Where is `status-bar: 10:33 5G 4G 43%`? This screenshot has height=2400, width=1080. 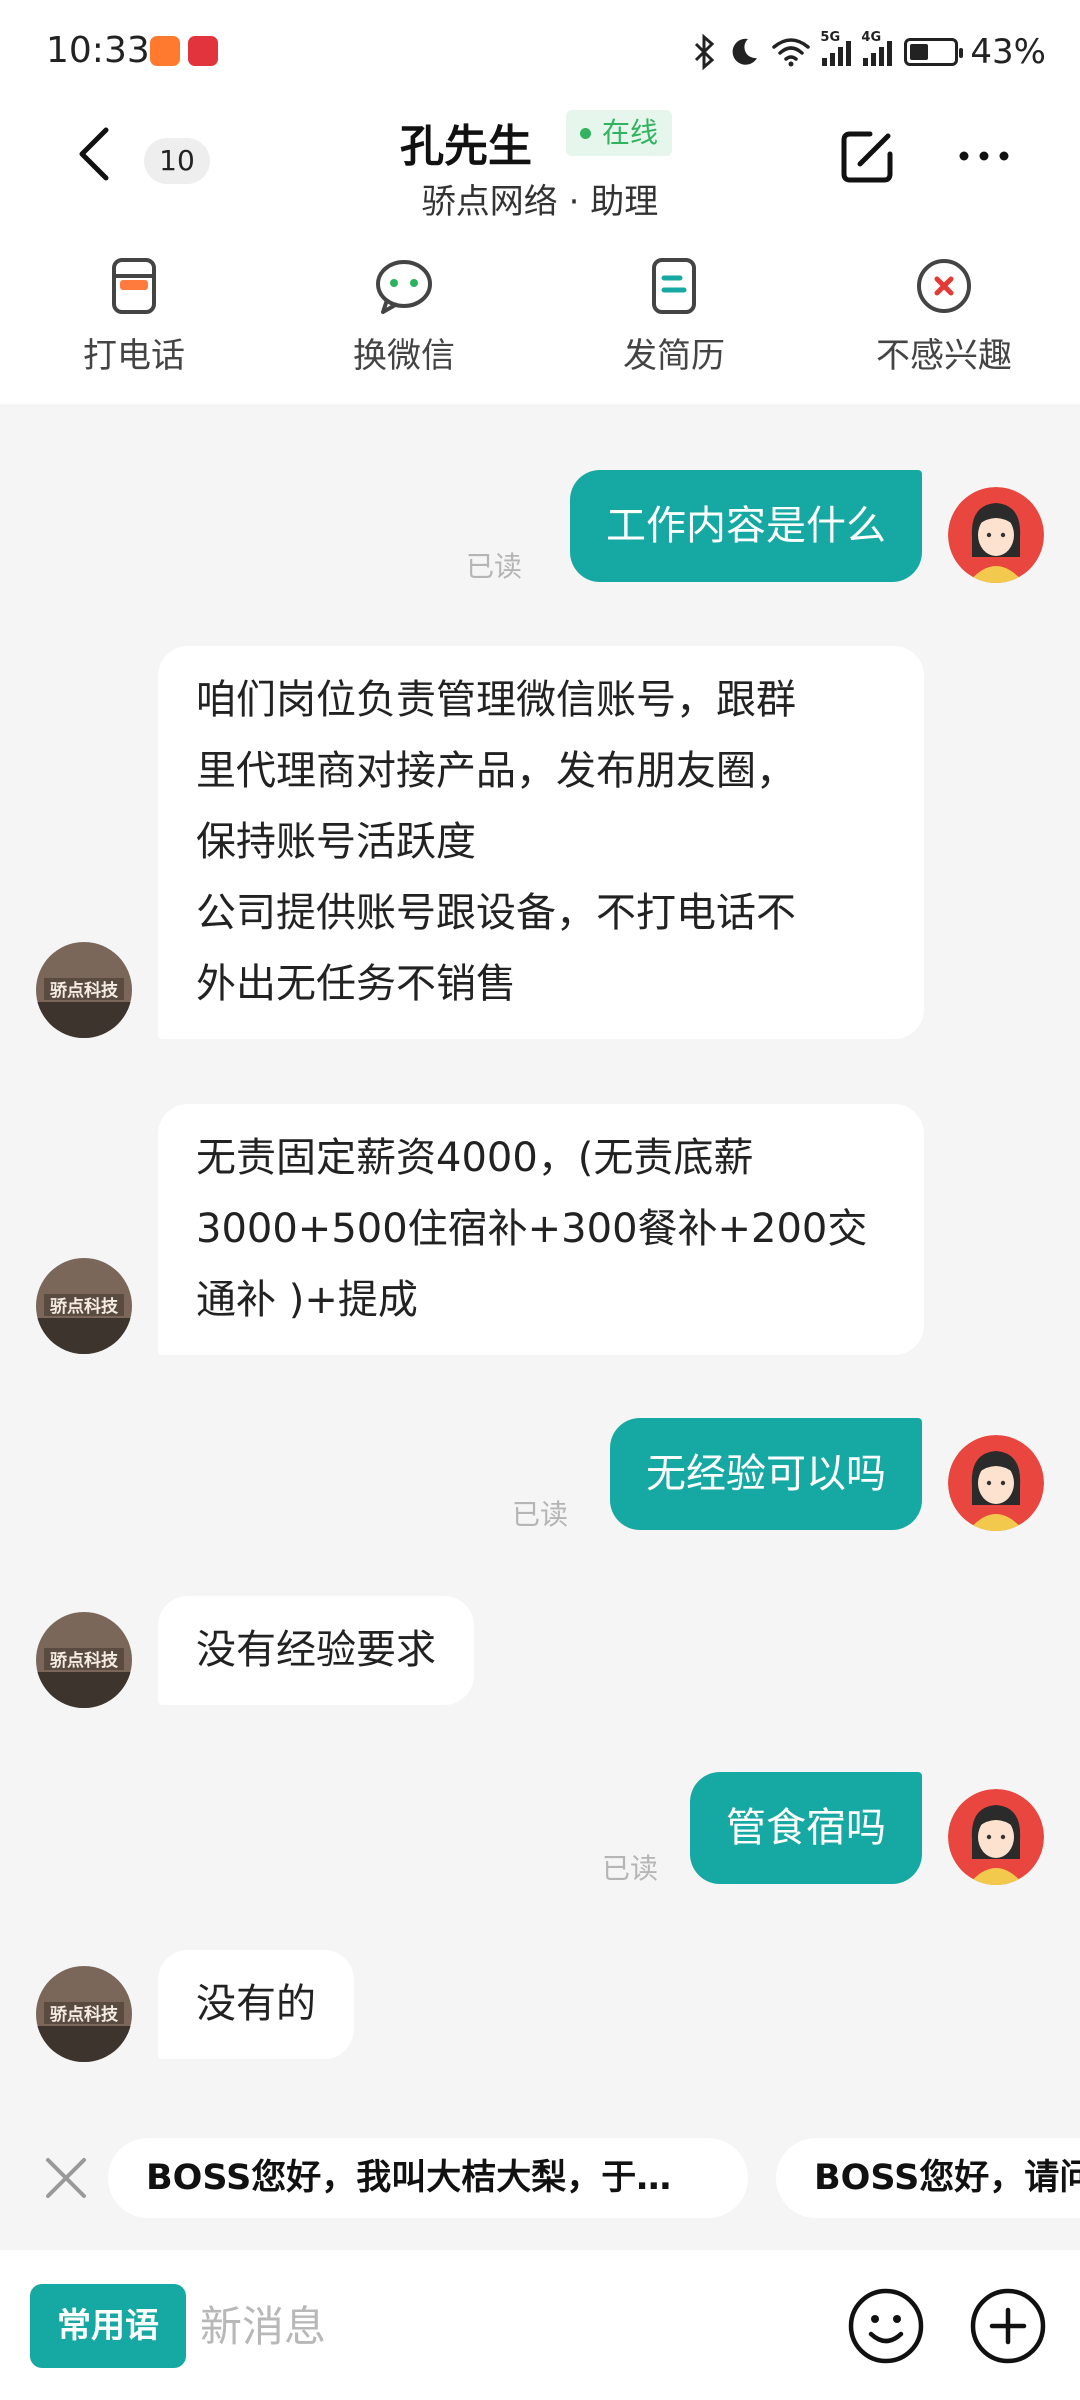
status-bar: 10:33 5G 4G 43% is located at coordinates (540, 48).